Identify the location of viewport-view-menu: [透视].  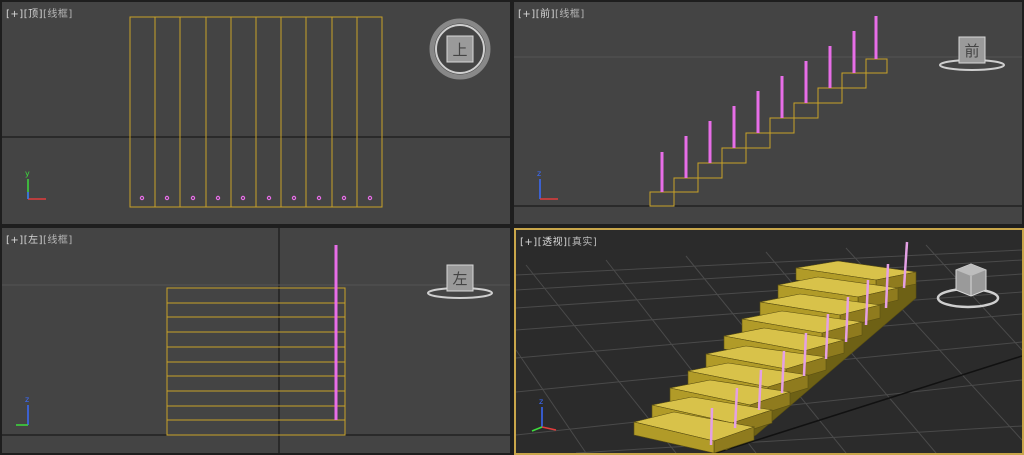
(553, 242).